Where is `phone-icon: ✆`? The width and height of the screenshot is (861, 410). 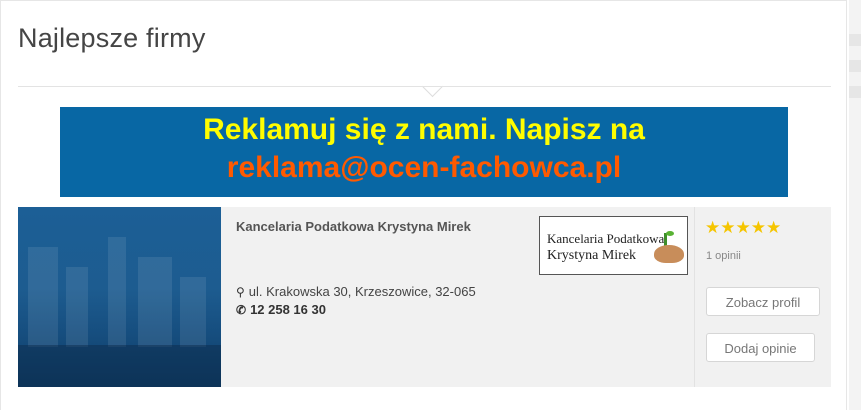
phone-icon: ✆ is located at coordinates (241, 310).